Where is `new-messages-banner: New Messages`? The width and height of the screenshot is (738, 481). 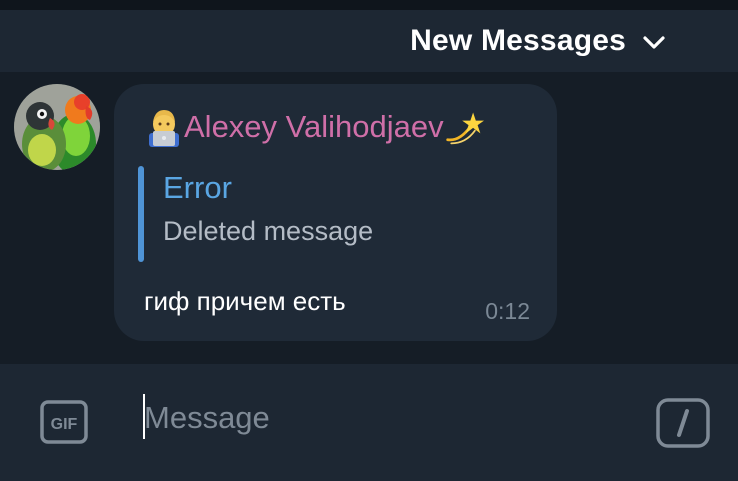
new-messages-banner: New Messages is located at coordinates (369, 41).